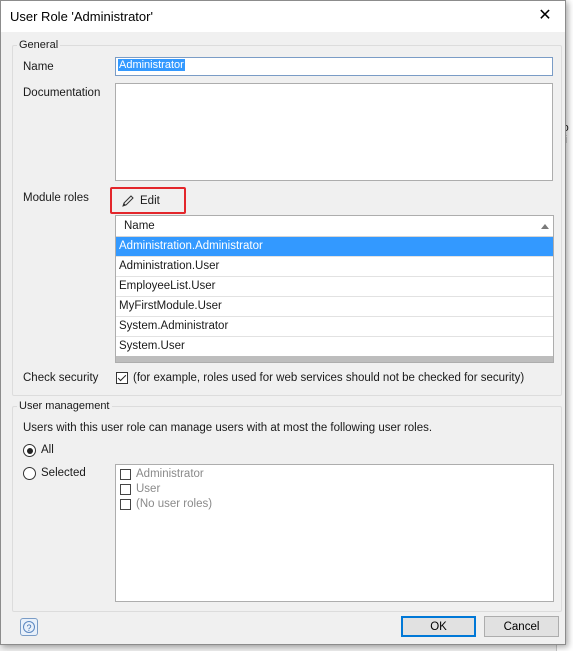 This screenshot has width=573, height=651. Describe the element at coordinates (29, 473) in the screenshot. I see `selected-radio` at that location.